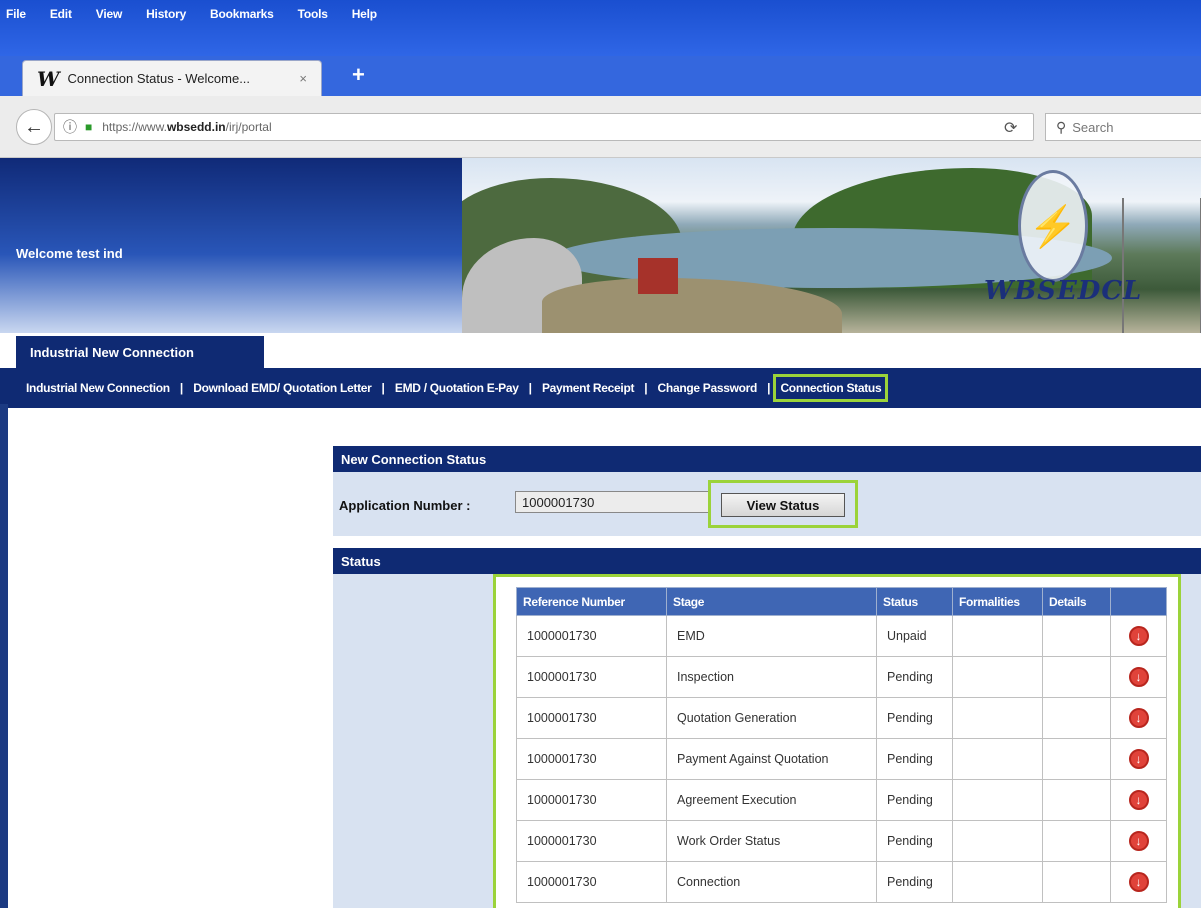 The image size is (1201, 908). Describe the element at coordinates (364, 14) in the screenshot. I see `menu-help: Help` at that location.